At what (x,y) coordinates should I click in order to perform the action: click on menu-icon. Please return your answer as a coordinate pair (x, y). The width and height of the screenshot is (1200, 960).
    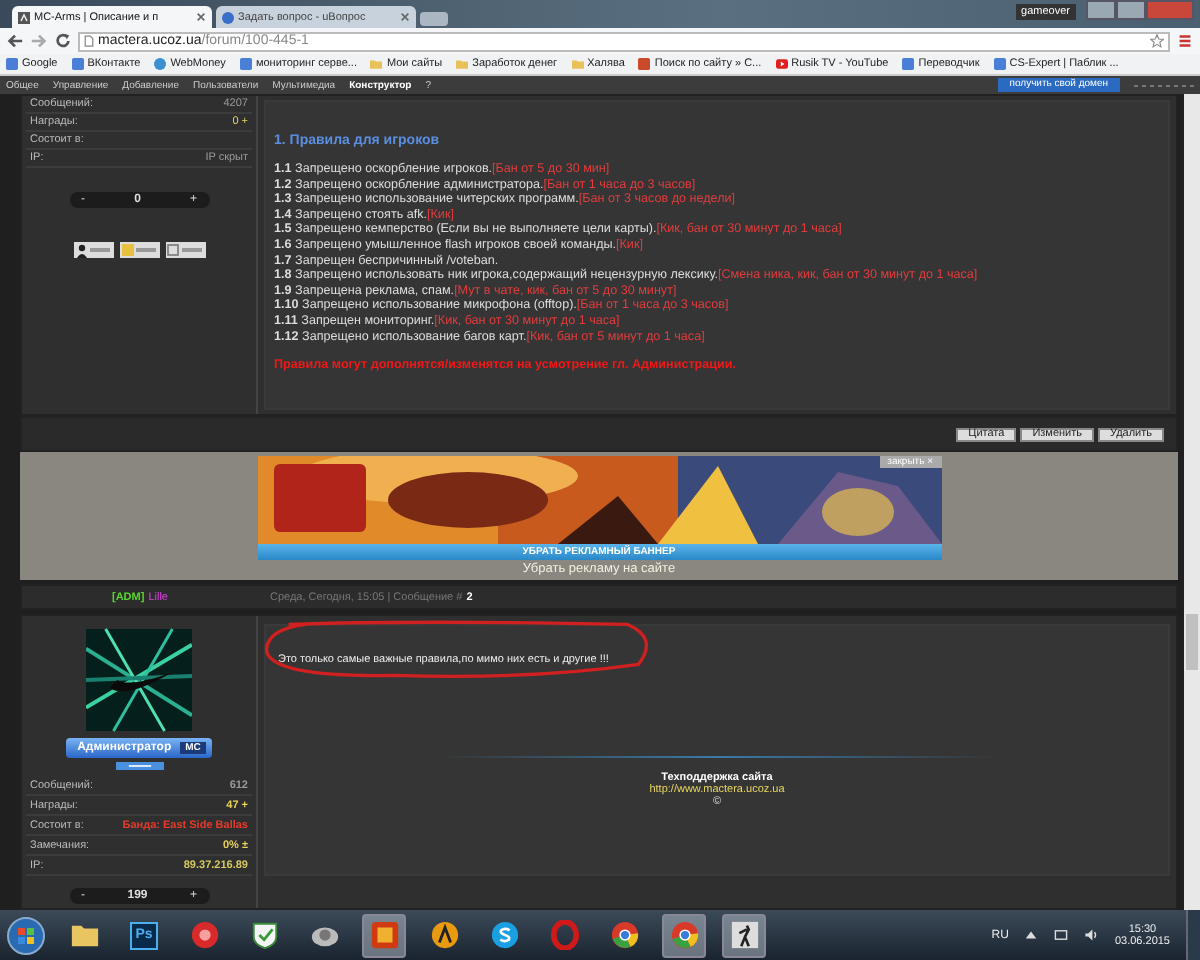
    Looking at the image, I should click on (1185, 41).